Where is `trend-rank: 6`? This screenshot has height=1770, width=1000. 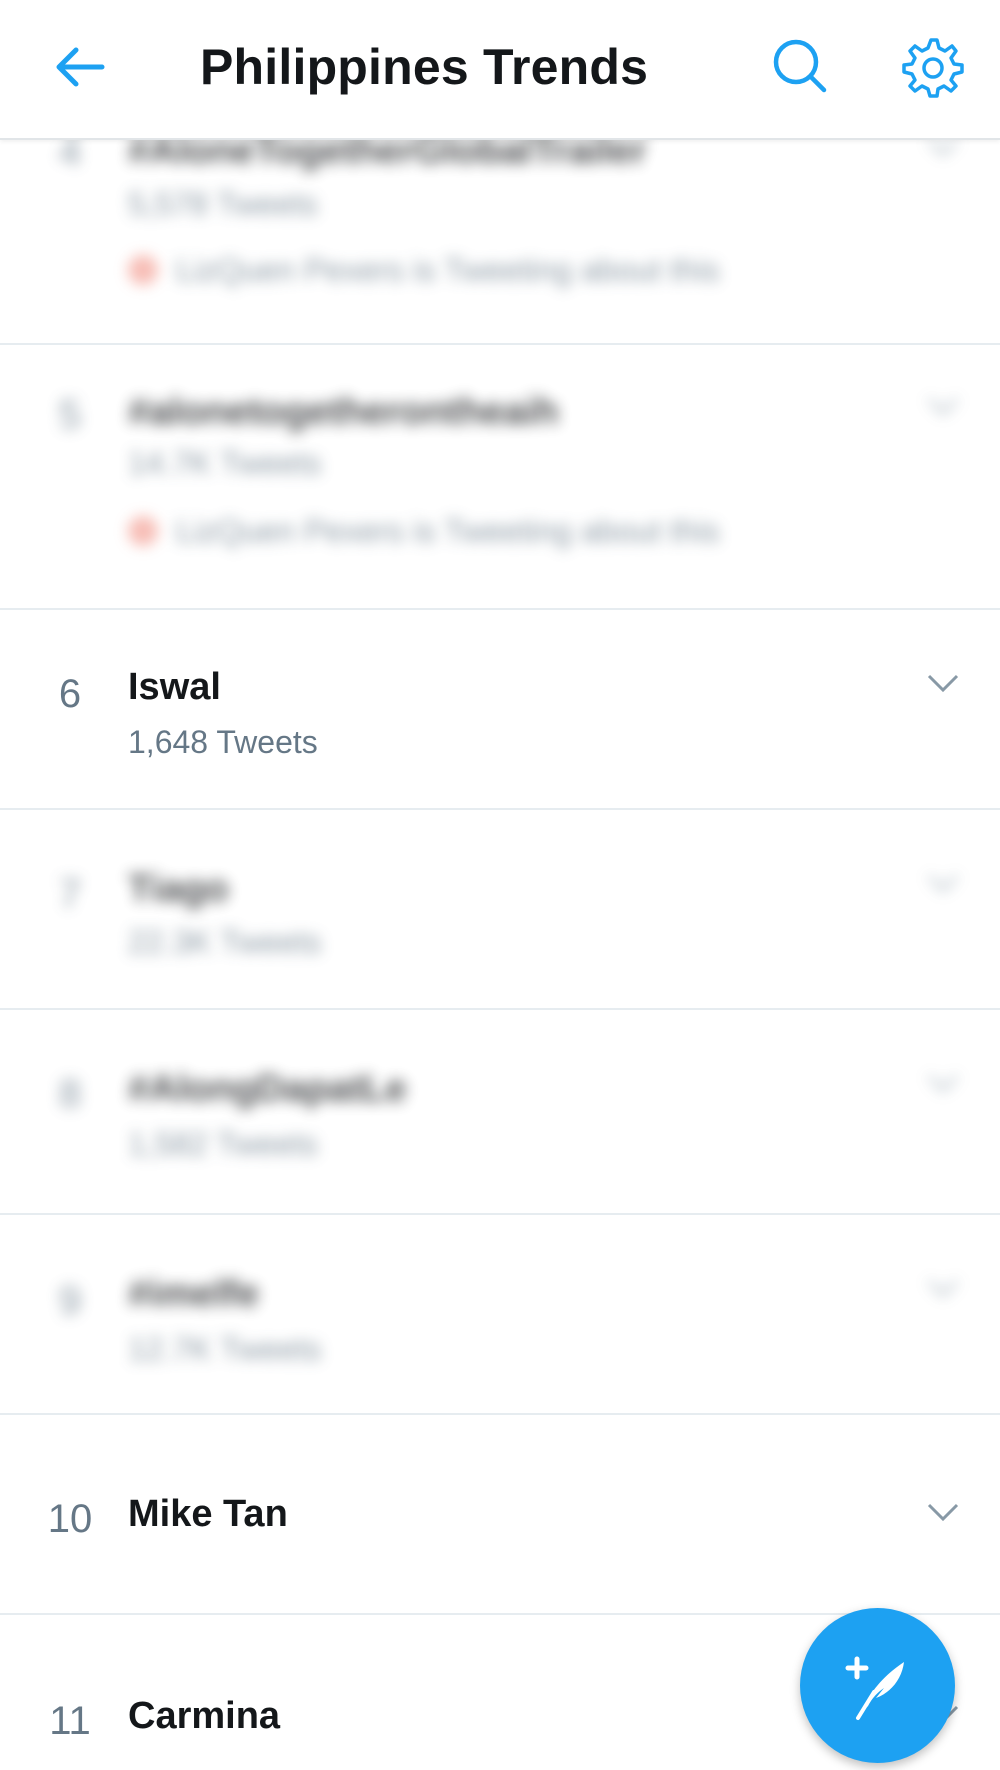 trend-rank: 6 is located at coordinates (70, 694).